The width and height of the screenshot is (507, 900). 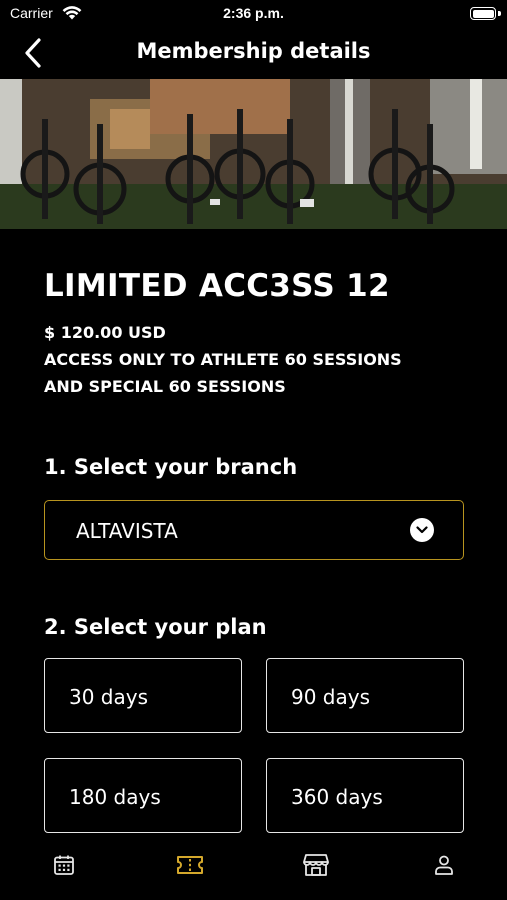 I want to click on plan-option-label: 360 days, so click(x=337, y=797).